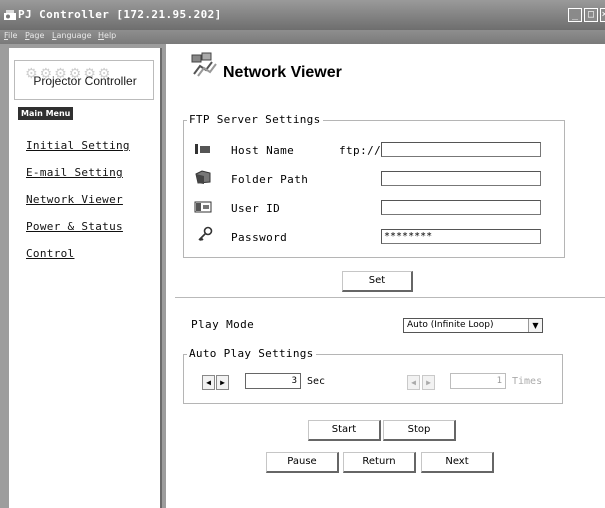  Describe the element at coordinates (360, 150) in the screenshot. I see `ftp-prefix-label: ftp://` at that location.